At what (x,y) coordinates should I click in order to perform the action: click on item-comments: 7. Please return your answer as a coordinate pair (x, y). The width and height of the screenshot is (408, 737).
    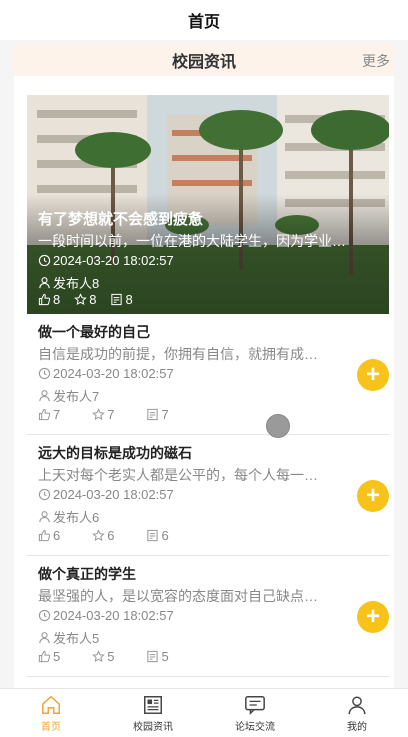
    Looking at the image, I should click on (165, 414).